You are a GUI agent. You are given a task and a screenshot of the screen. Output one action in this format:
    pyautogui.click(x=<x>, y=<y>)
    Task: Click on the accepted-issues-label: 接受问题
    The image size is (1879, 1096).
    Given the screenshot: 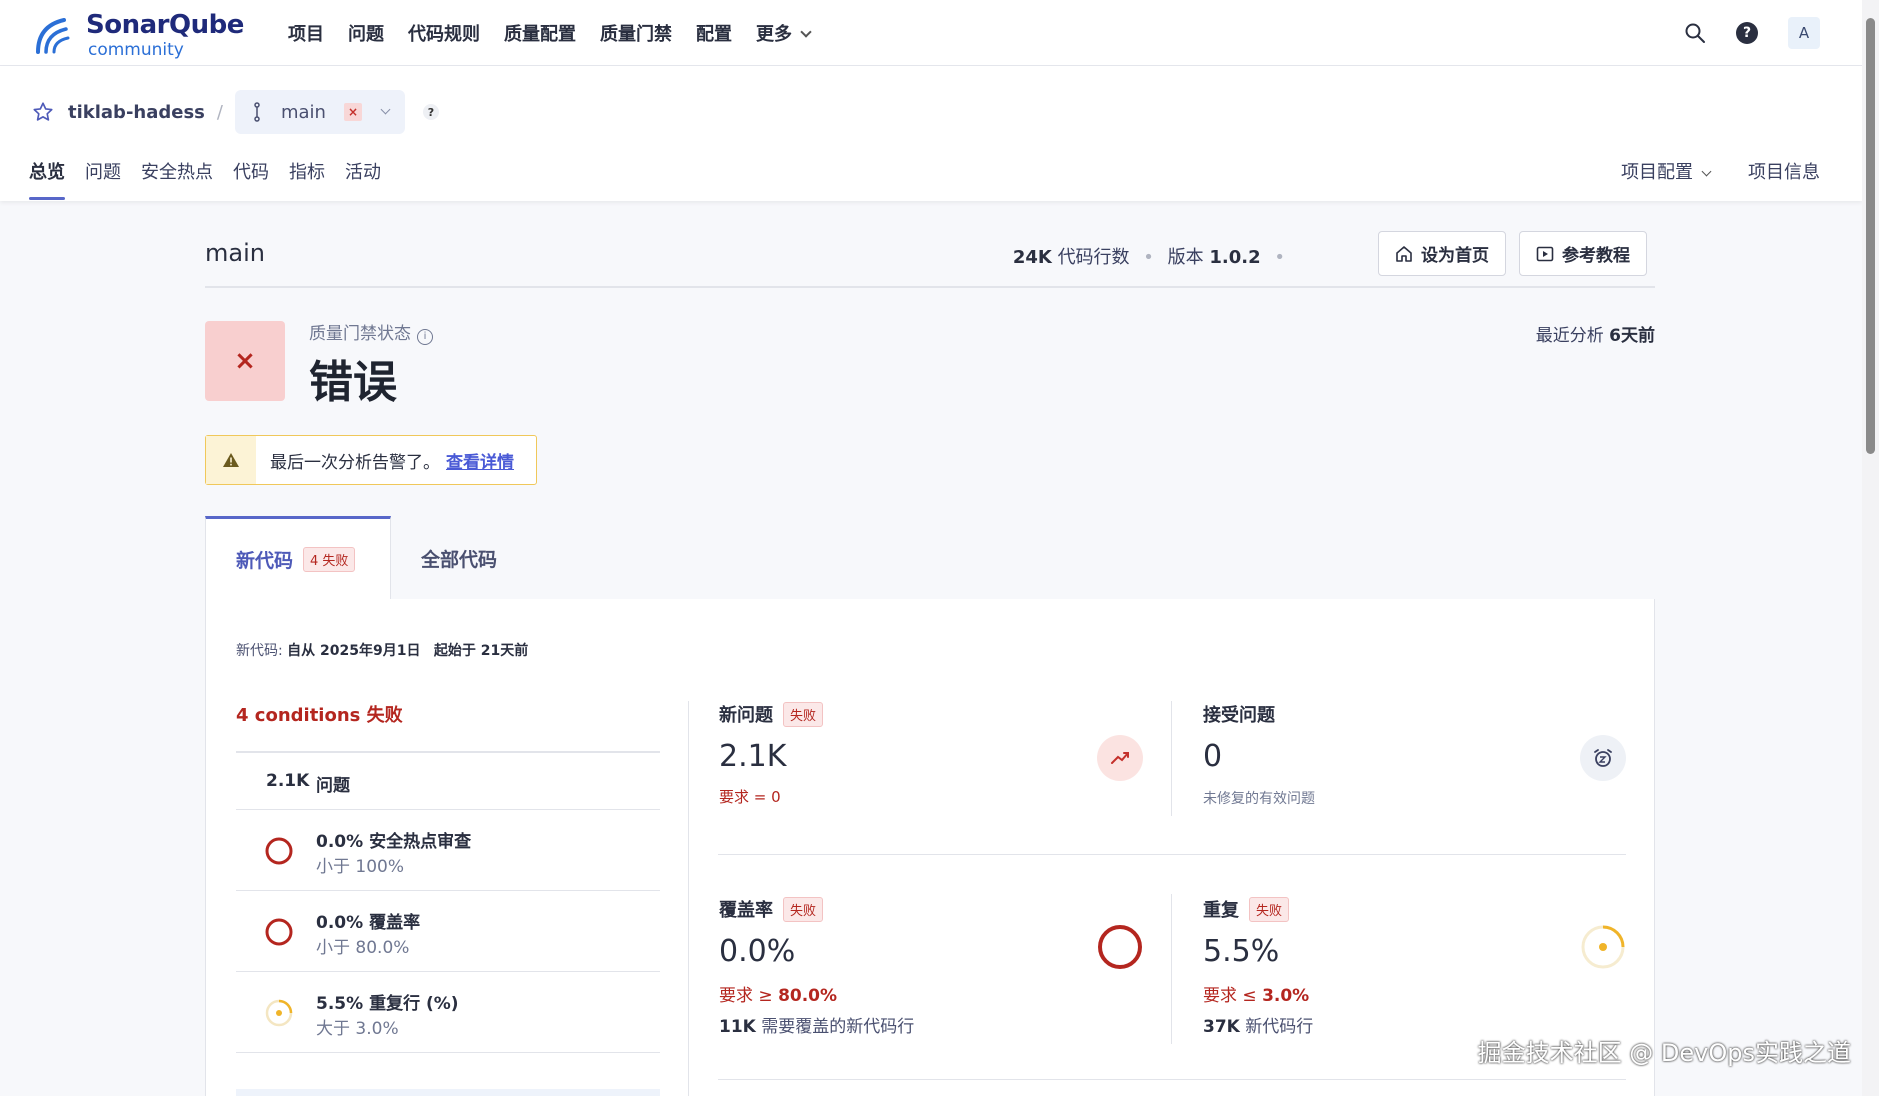 What is the action you would take?
    pyautogui.click(x=1239, y=715)
    